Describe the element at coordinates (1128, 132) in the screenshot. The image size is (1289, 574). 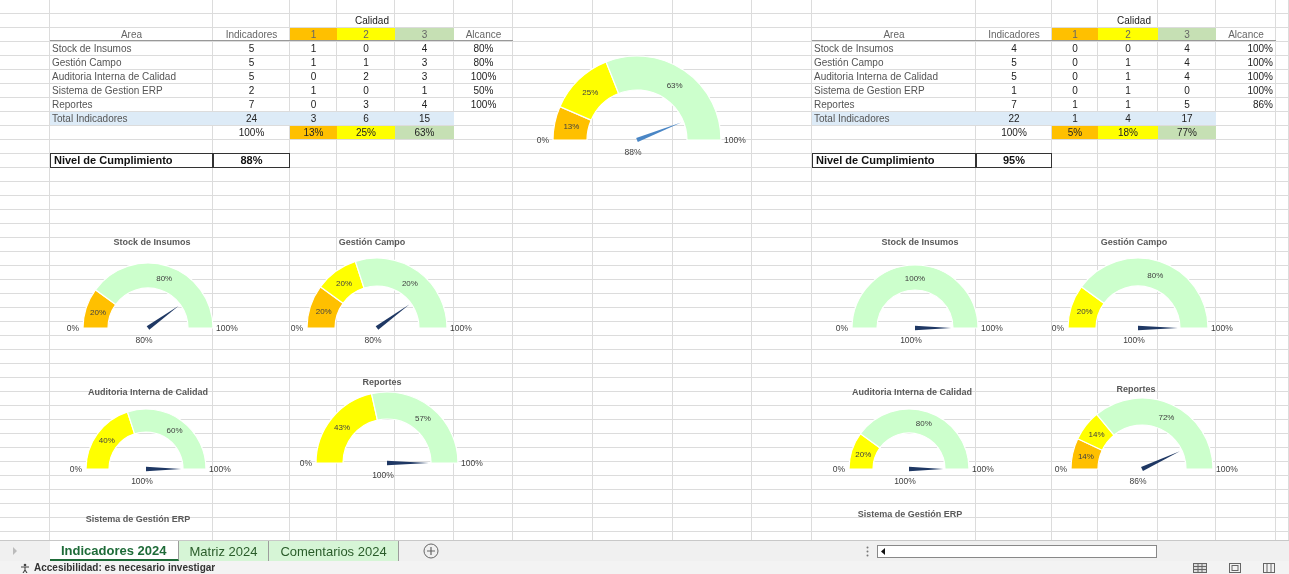
I see `table-cell: 18%` at that location.